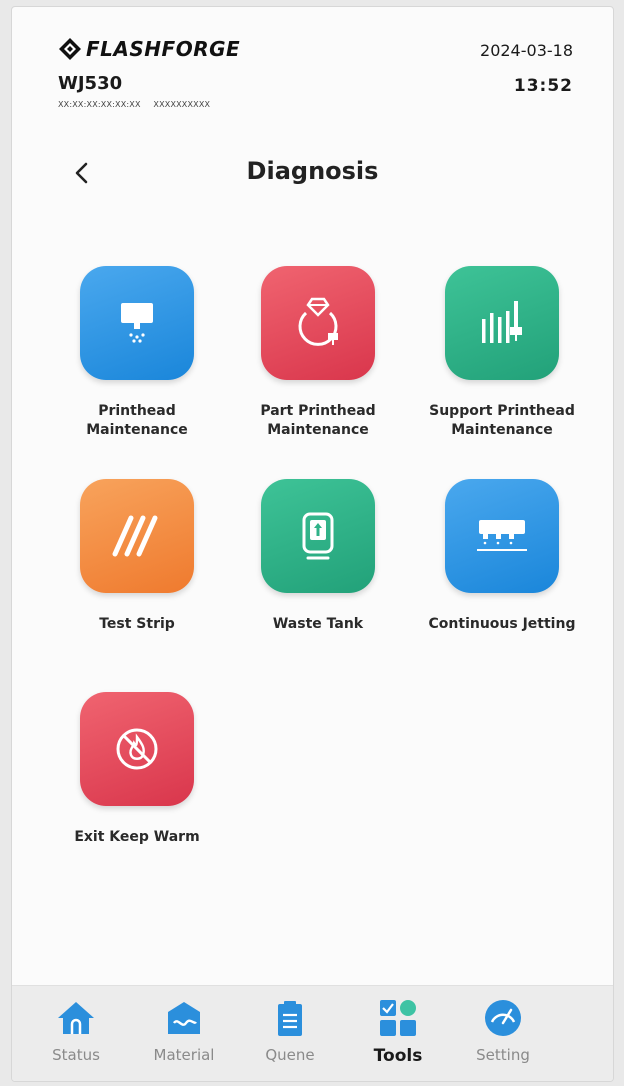 The width and height of the screenshot is (624, 1086). What do you see at coordinates (503, 1055) in the screenshot?
I see `nav-label-setting: Setting` at bounding box center [503, 1055].